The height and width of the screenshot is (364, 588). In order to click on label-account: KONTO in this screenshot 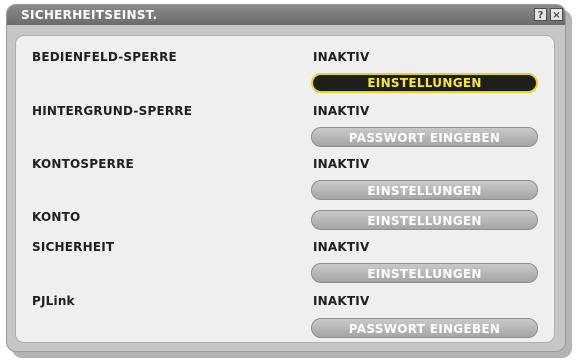, I will do `click(56, 217)`.